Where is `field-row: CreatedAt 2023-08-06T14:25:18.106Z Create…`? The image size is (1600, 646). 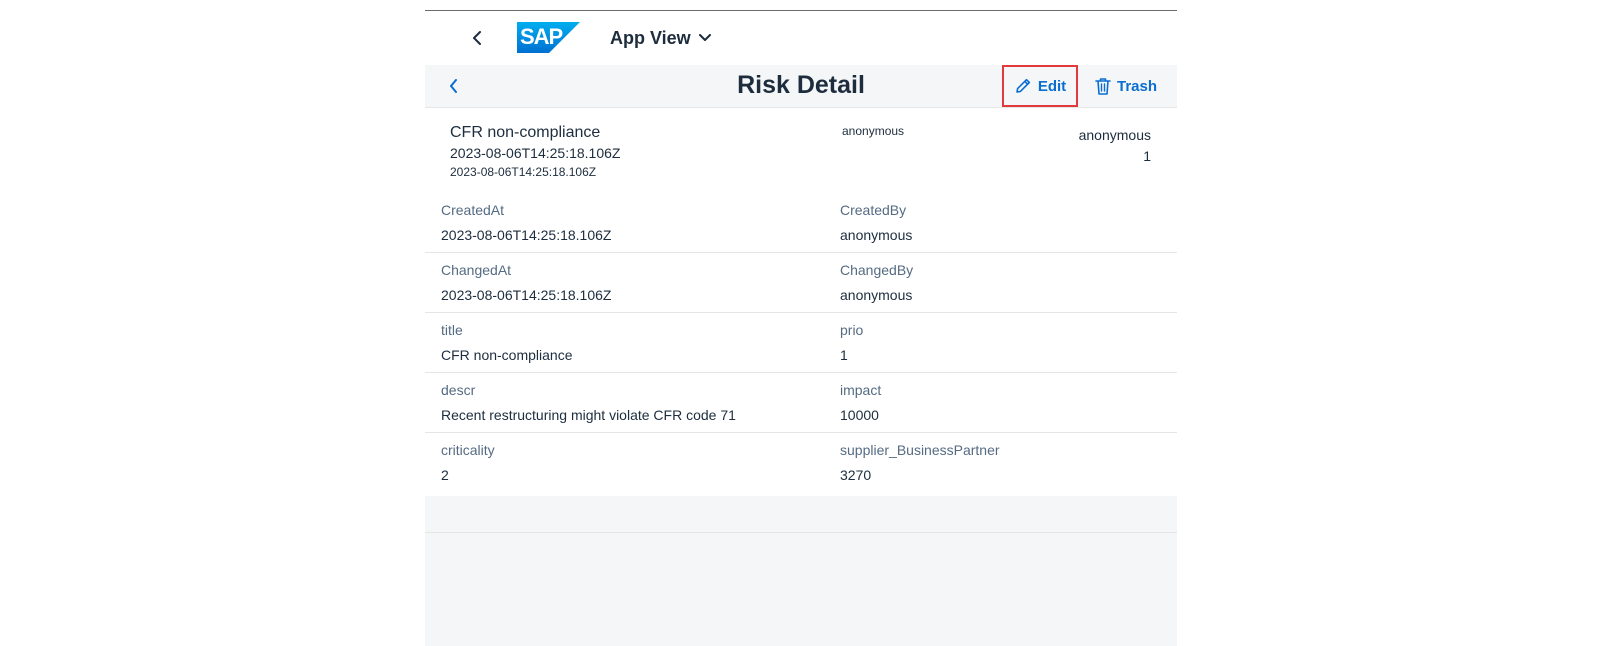 field-row: CreatedAt 2023-08-06T14:25:18.106Z Create… is located at coordinates (801, 223).